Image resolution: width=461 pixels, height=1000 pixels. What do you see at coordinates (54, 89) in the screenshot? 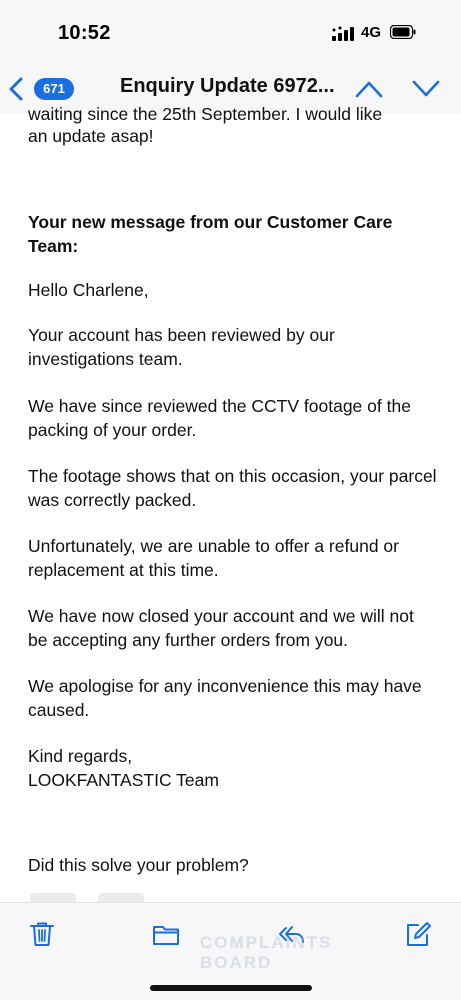
I see `unread-count-badge: 671` at bounding box center [54, 89].